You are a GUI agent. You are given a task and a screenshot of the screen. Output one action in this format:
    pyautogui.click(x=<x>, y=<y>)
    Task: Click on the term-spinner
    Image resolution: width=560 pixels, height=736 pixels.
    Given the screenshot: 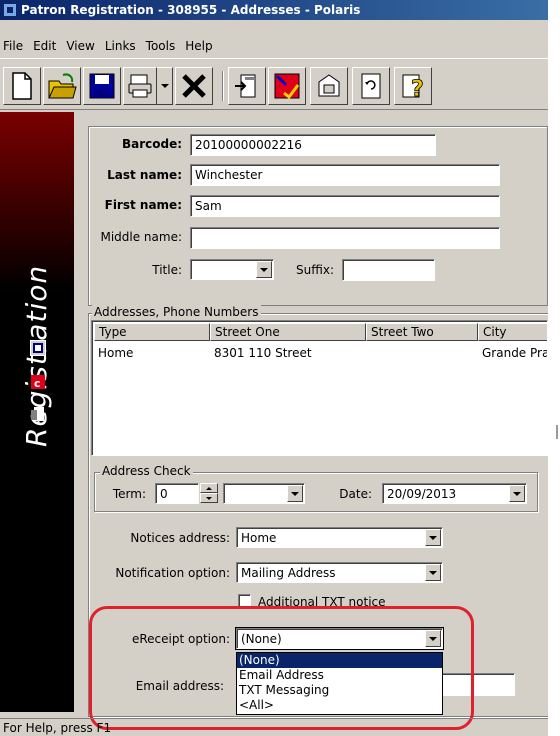 What is the action you would take?
    pyautogui.click(x=209, y=493)
    